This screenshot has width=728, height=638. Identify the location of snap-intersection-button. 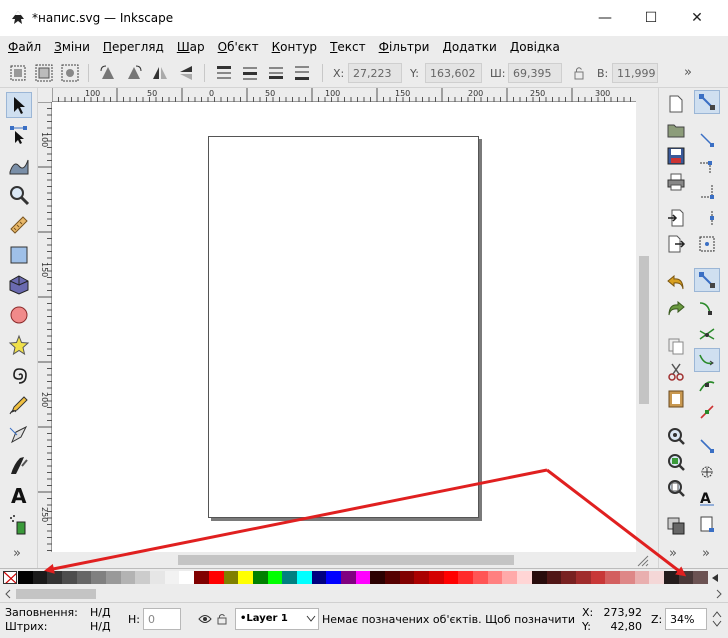
(707, 334).